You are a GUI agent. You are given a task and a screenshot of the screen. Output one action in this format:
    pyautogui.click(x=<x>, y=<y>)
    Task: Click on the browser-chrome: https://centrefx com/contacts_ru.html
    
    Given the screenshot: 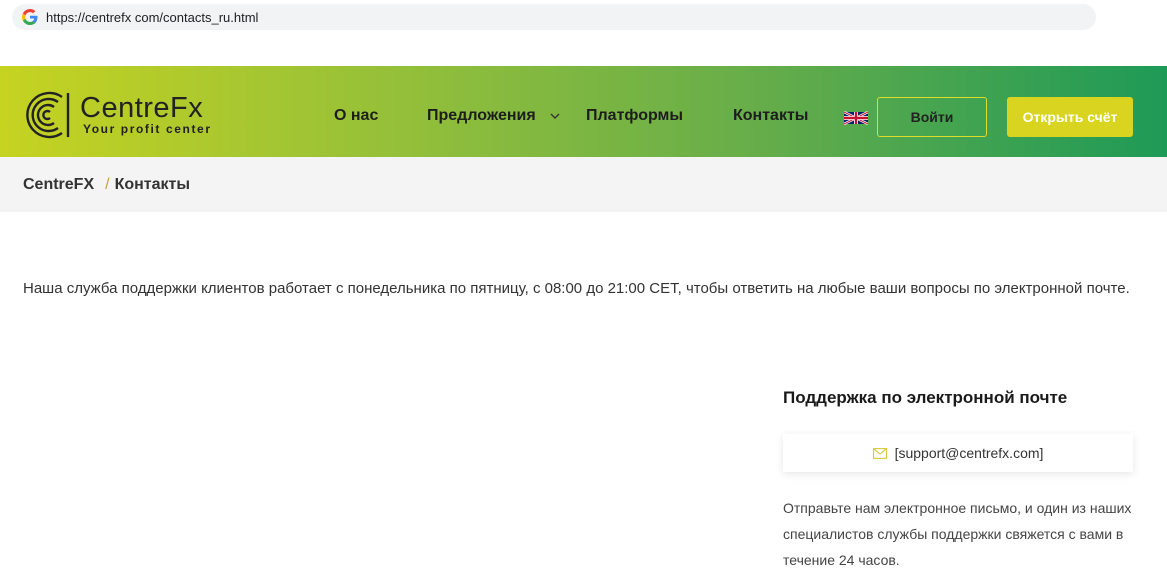 What is the action you would take?
    pyautogui.click(x=583, y=33)
    